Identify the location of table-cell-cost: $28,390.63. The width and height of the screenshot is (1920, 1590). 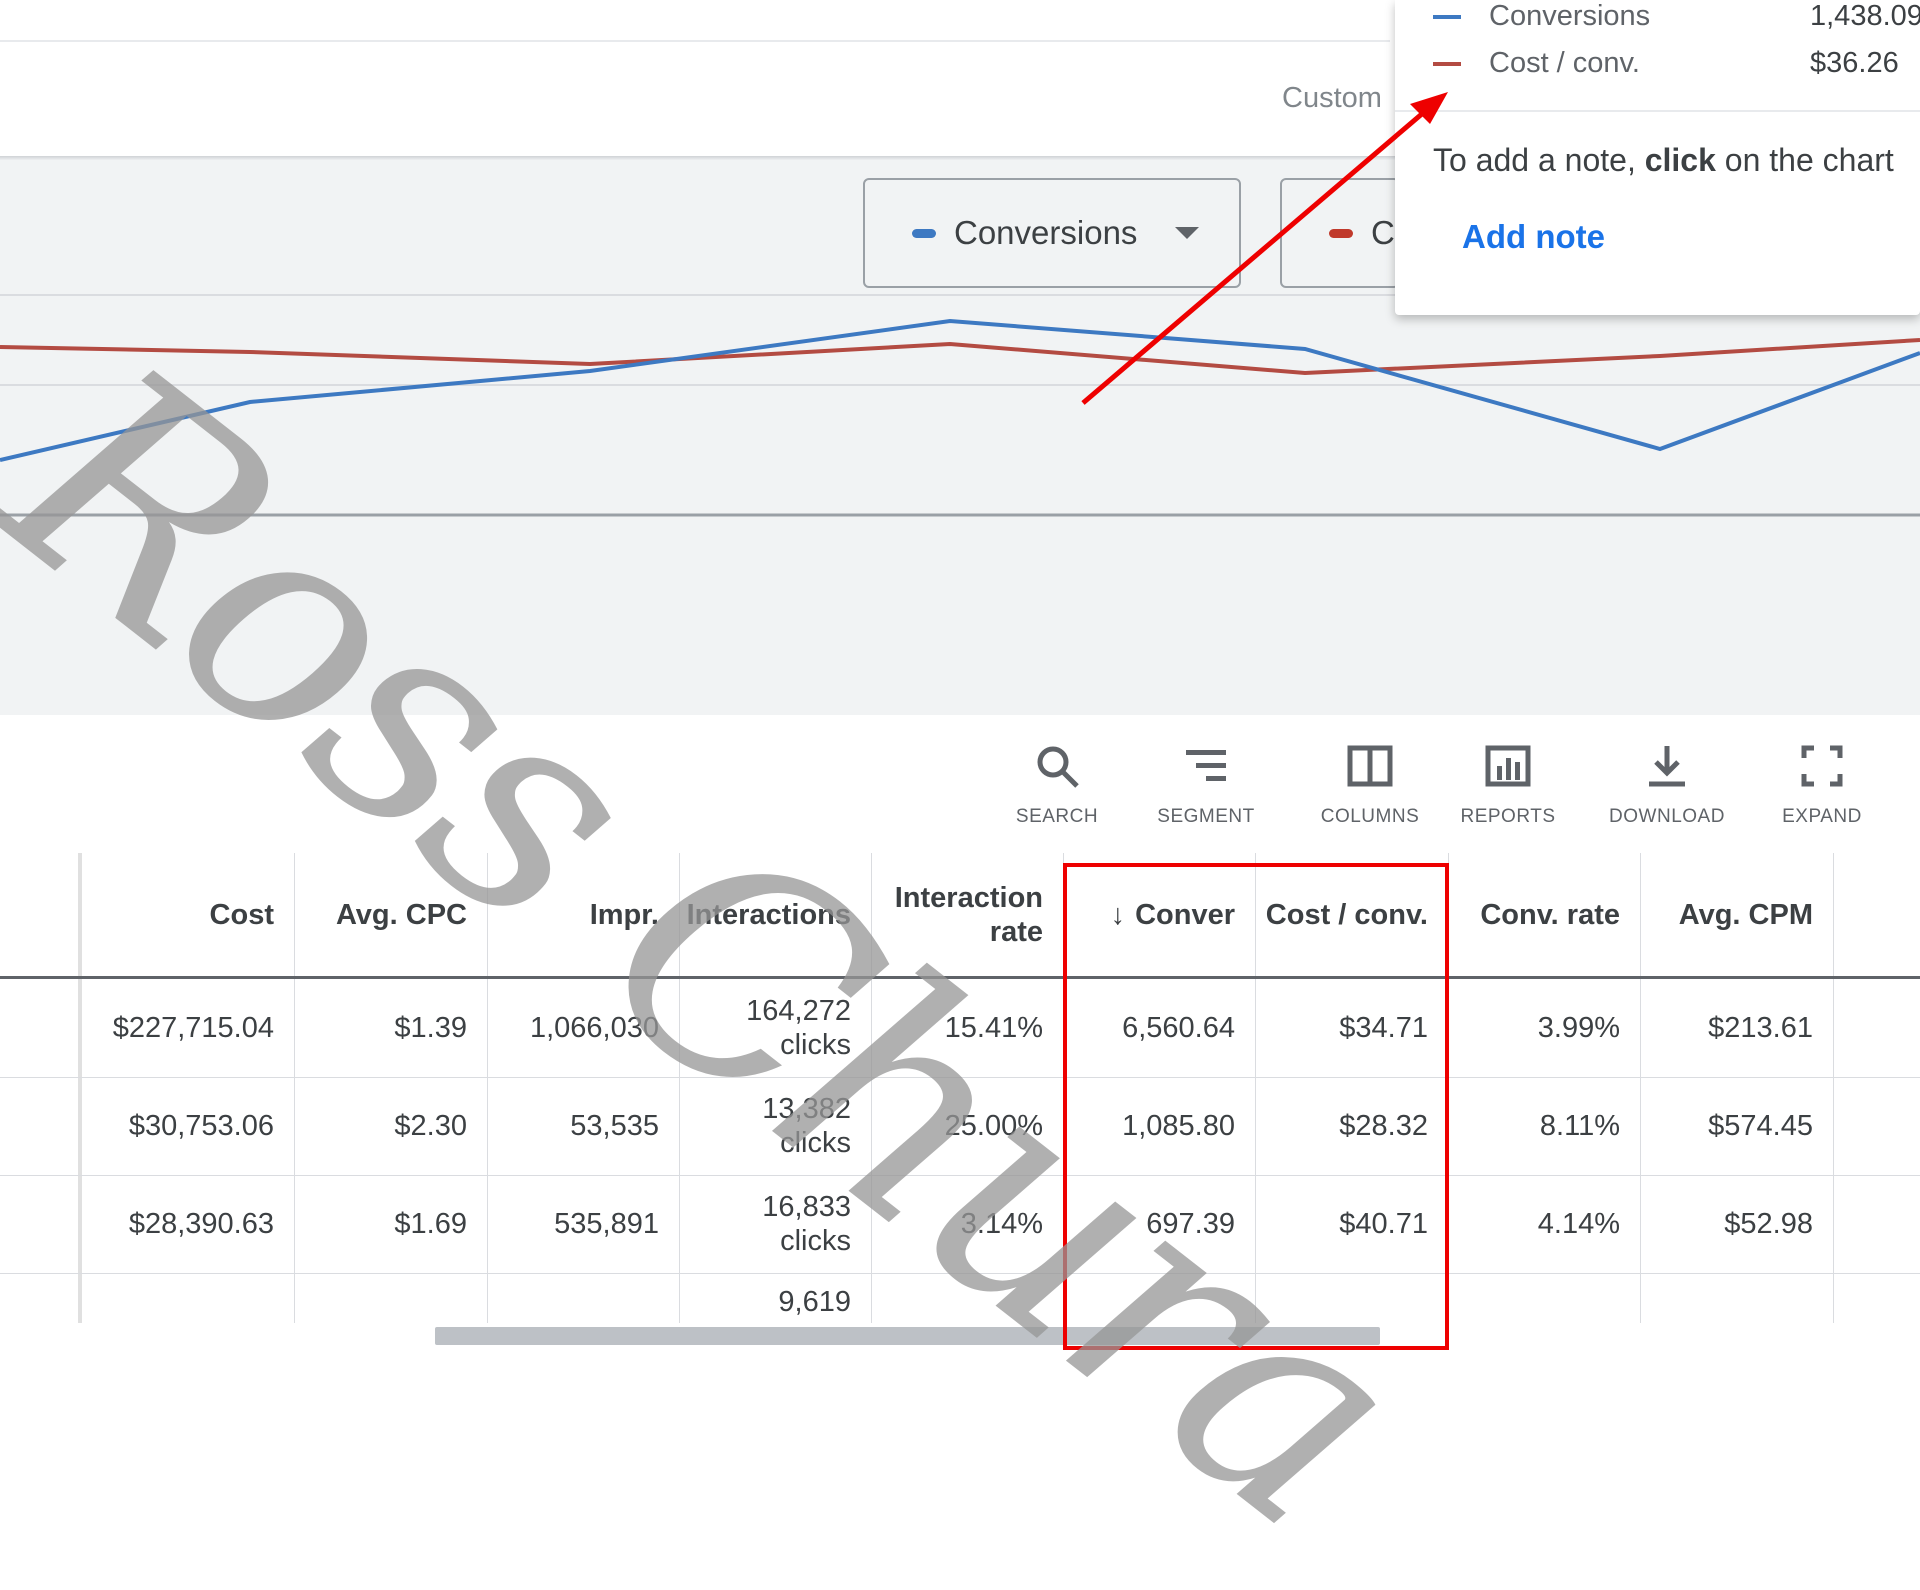
(201, 1224).